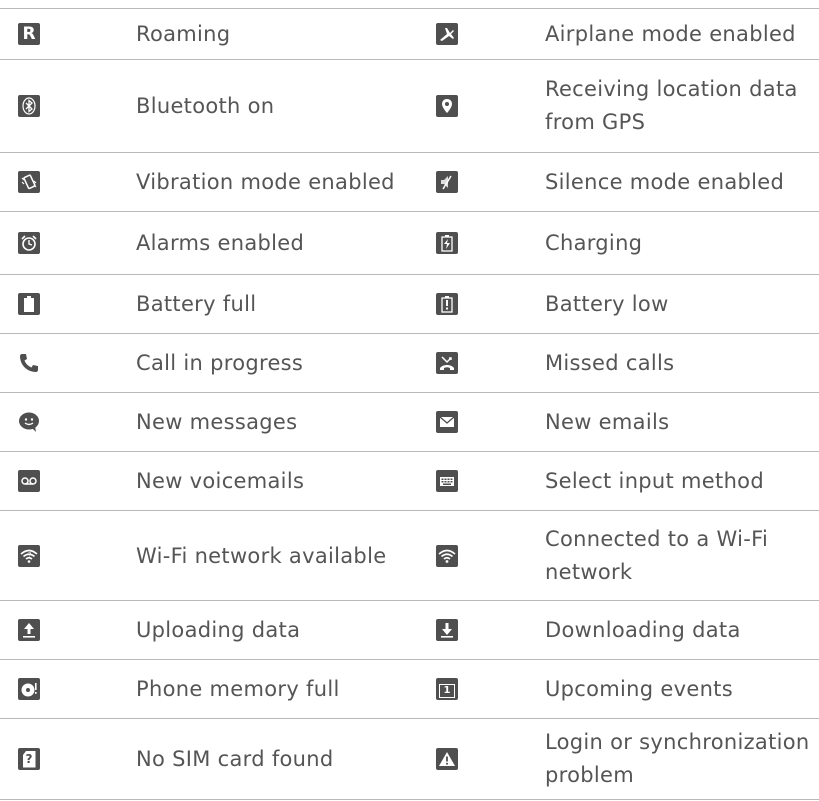 The height and width of the screenshot is (801, 819). What do you see at coordinates (595, 122) in the screenshot?
I see `label-line: from GPS` at bounding box center [595, 122].